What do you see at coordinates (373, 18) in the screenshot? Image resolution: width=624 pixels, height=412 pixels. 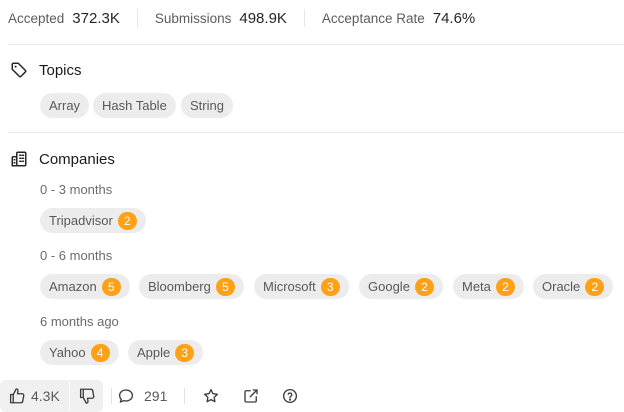 I see `acceptance-label: Acceptance Rate` at bounding box center [373, 18].